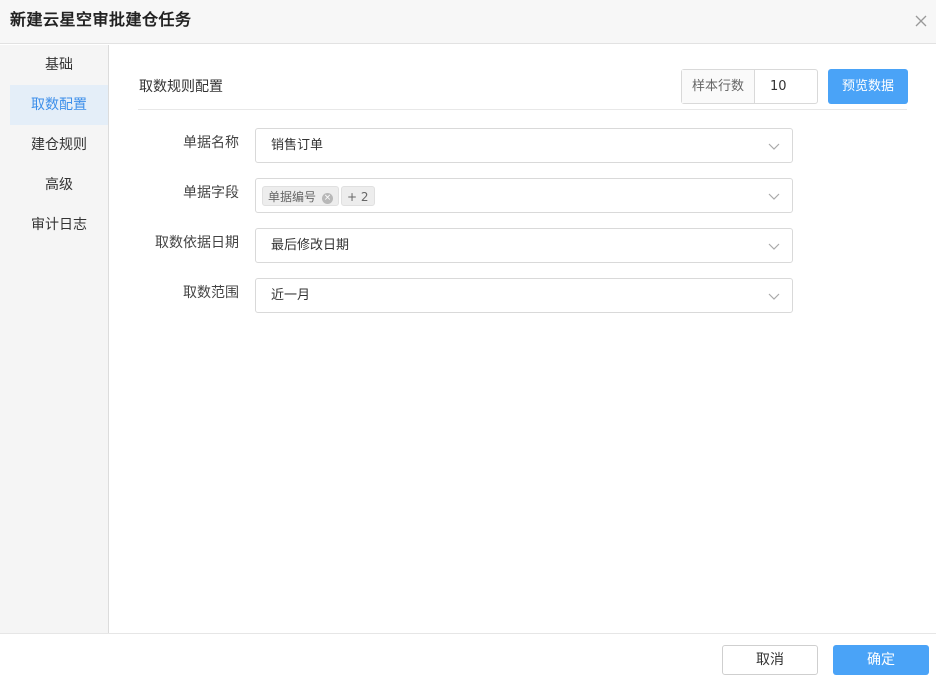 The height and width of the screenshot is (687, 936). Describe the element at coordinates (881, 660) in the screenshot. I see `confirm-button: 确定` at that location.